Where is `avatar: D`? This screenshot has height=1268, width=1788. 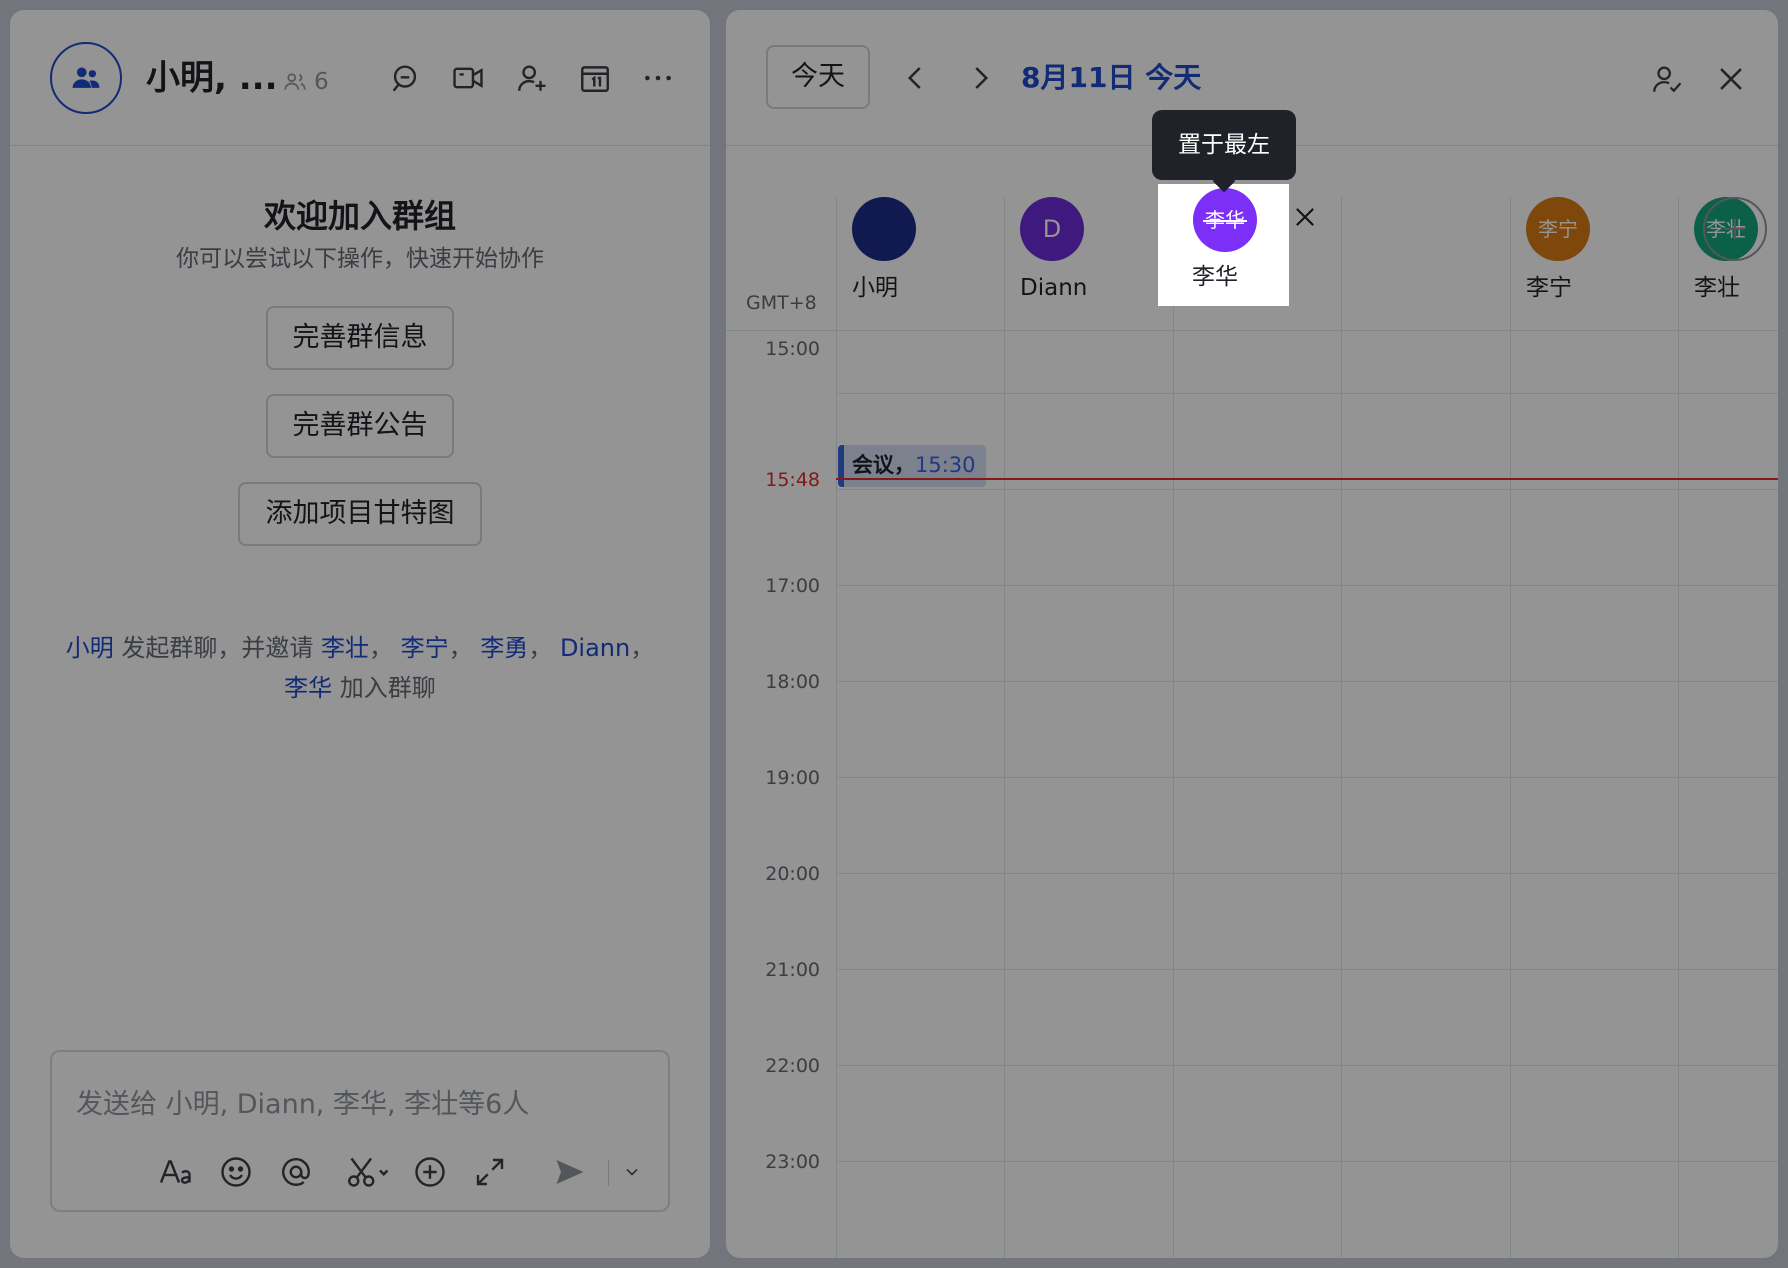 avatar: D is located at coordinates (1052, 229).